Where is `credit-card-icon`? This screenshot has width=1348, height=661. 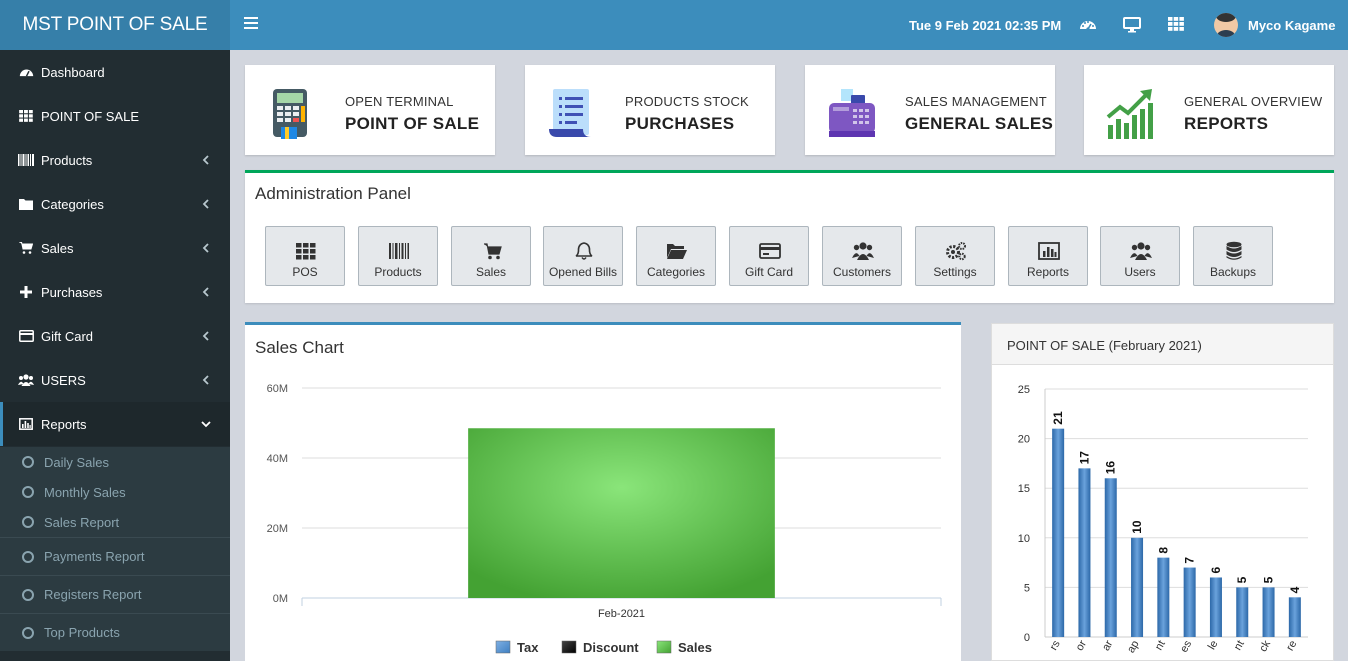 credit-card-icon is located at coordinates (770, 251).